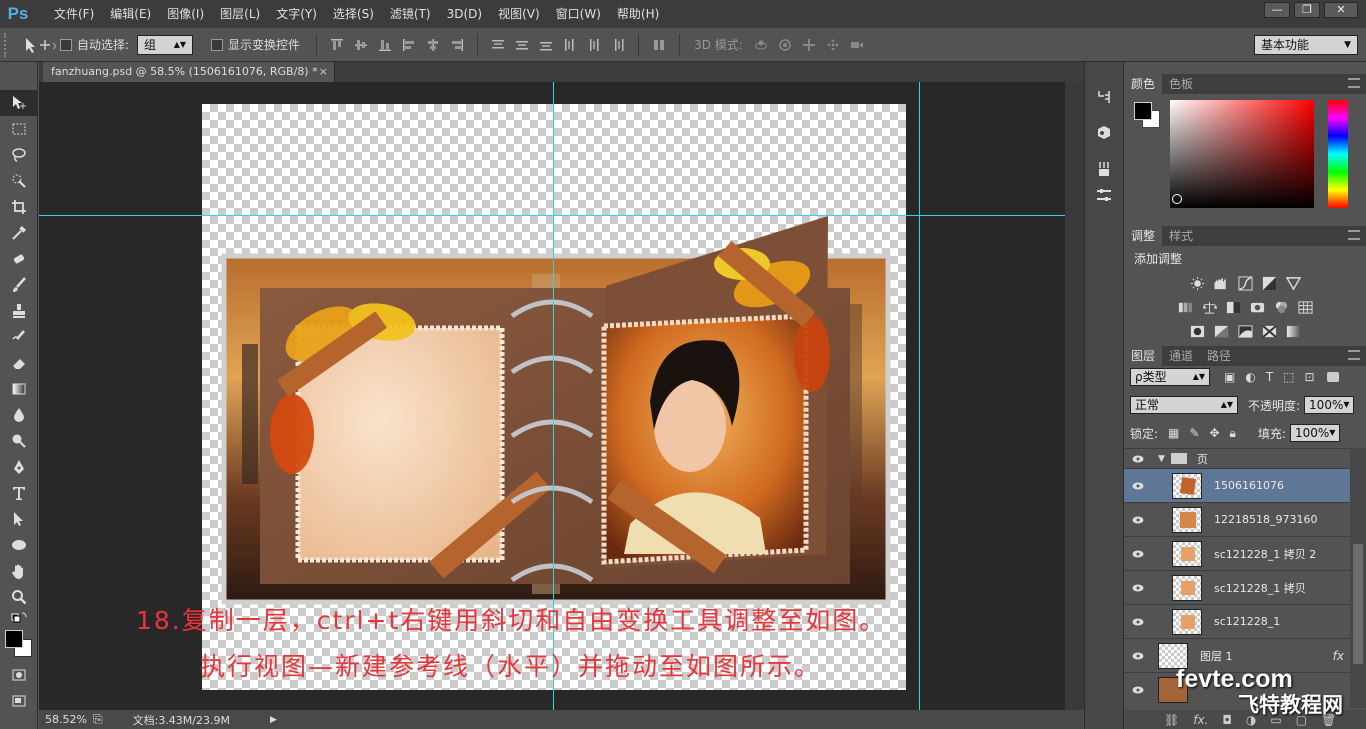 The image size is (1366, 729). I want to click on ellipse-shape-tool-icon, so click(19, 545).